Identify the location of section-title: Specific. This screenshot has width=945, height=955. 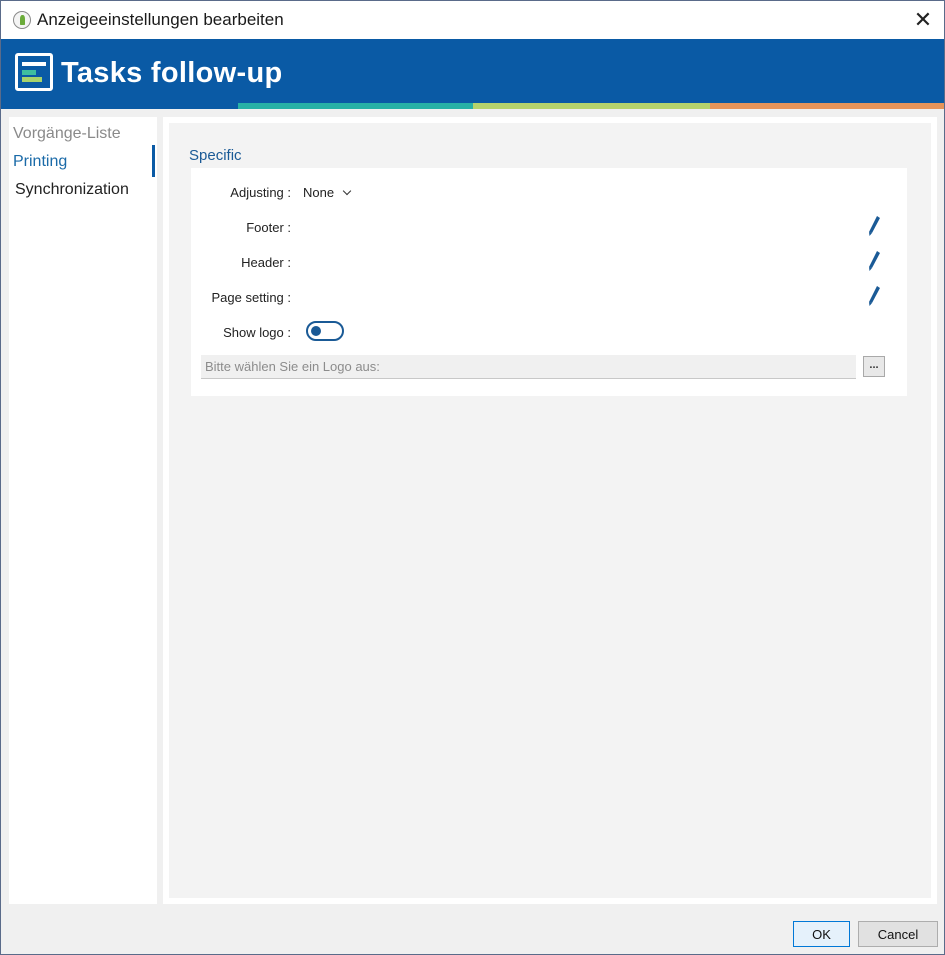
(215, 155).